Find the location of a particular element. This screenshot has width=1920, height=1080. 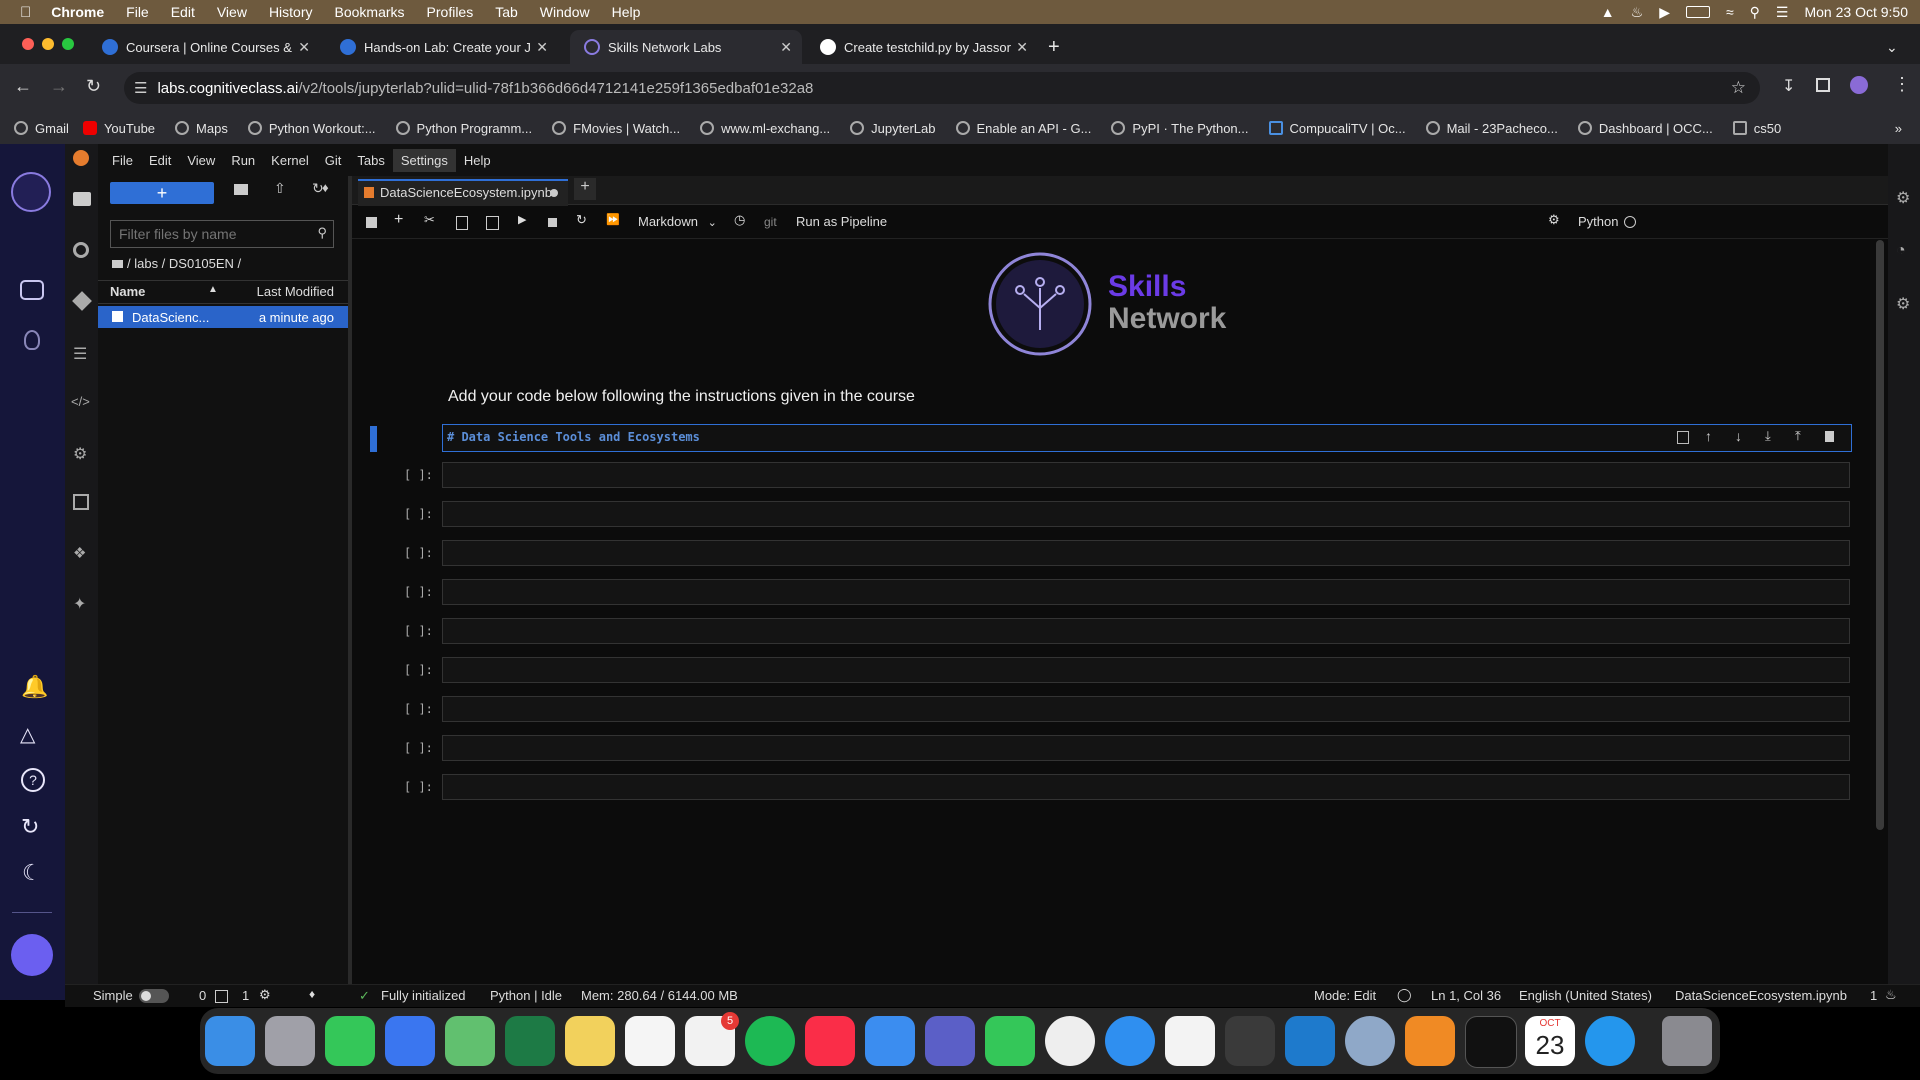

running-kernels-icon is located at coordinates (81, 250).